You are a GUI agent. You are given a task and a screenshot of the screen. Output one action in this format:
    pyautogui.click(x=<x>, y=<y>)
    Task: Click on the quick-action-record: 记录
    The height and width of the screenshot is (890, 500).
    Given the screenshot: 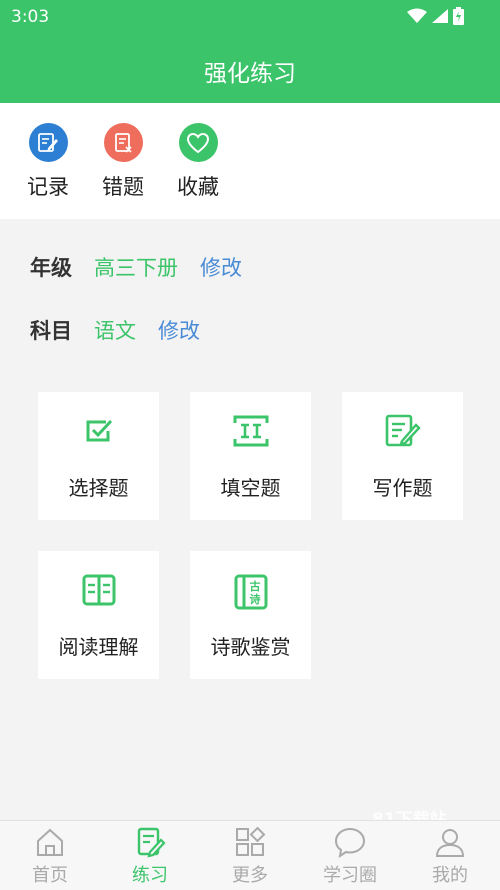 What is the action you would take?
    pyautogui.click(x=48, y=162)
    